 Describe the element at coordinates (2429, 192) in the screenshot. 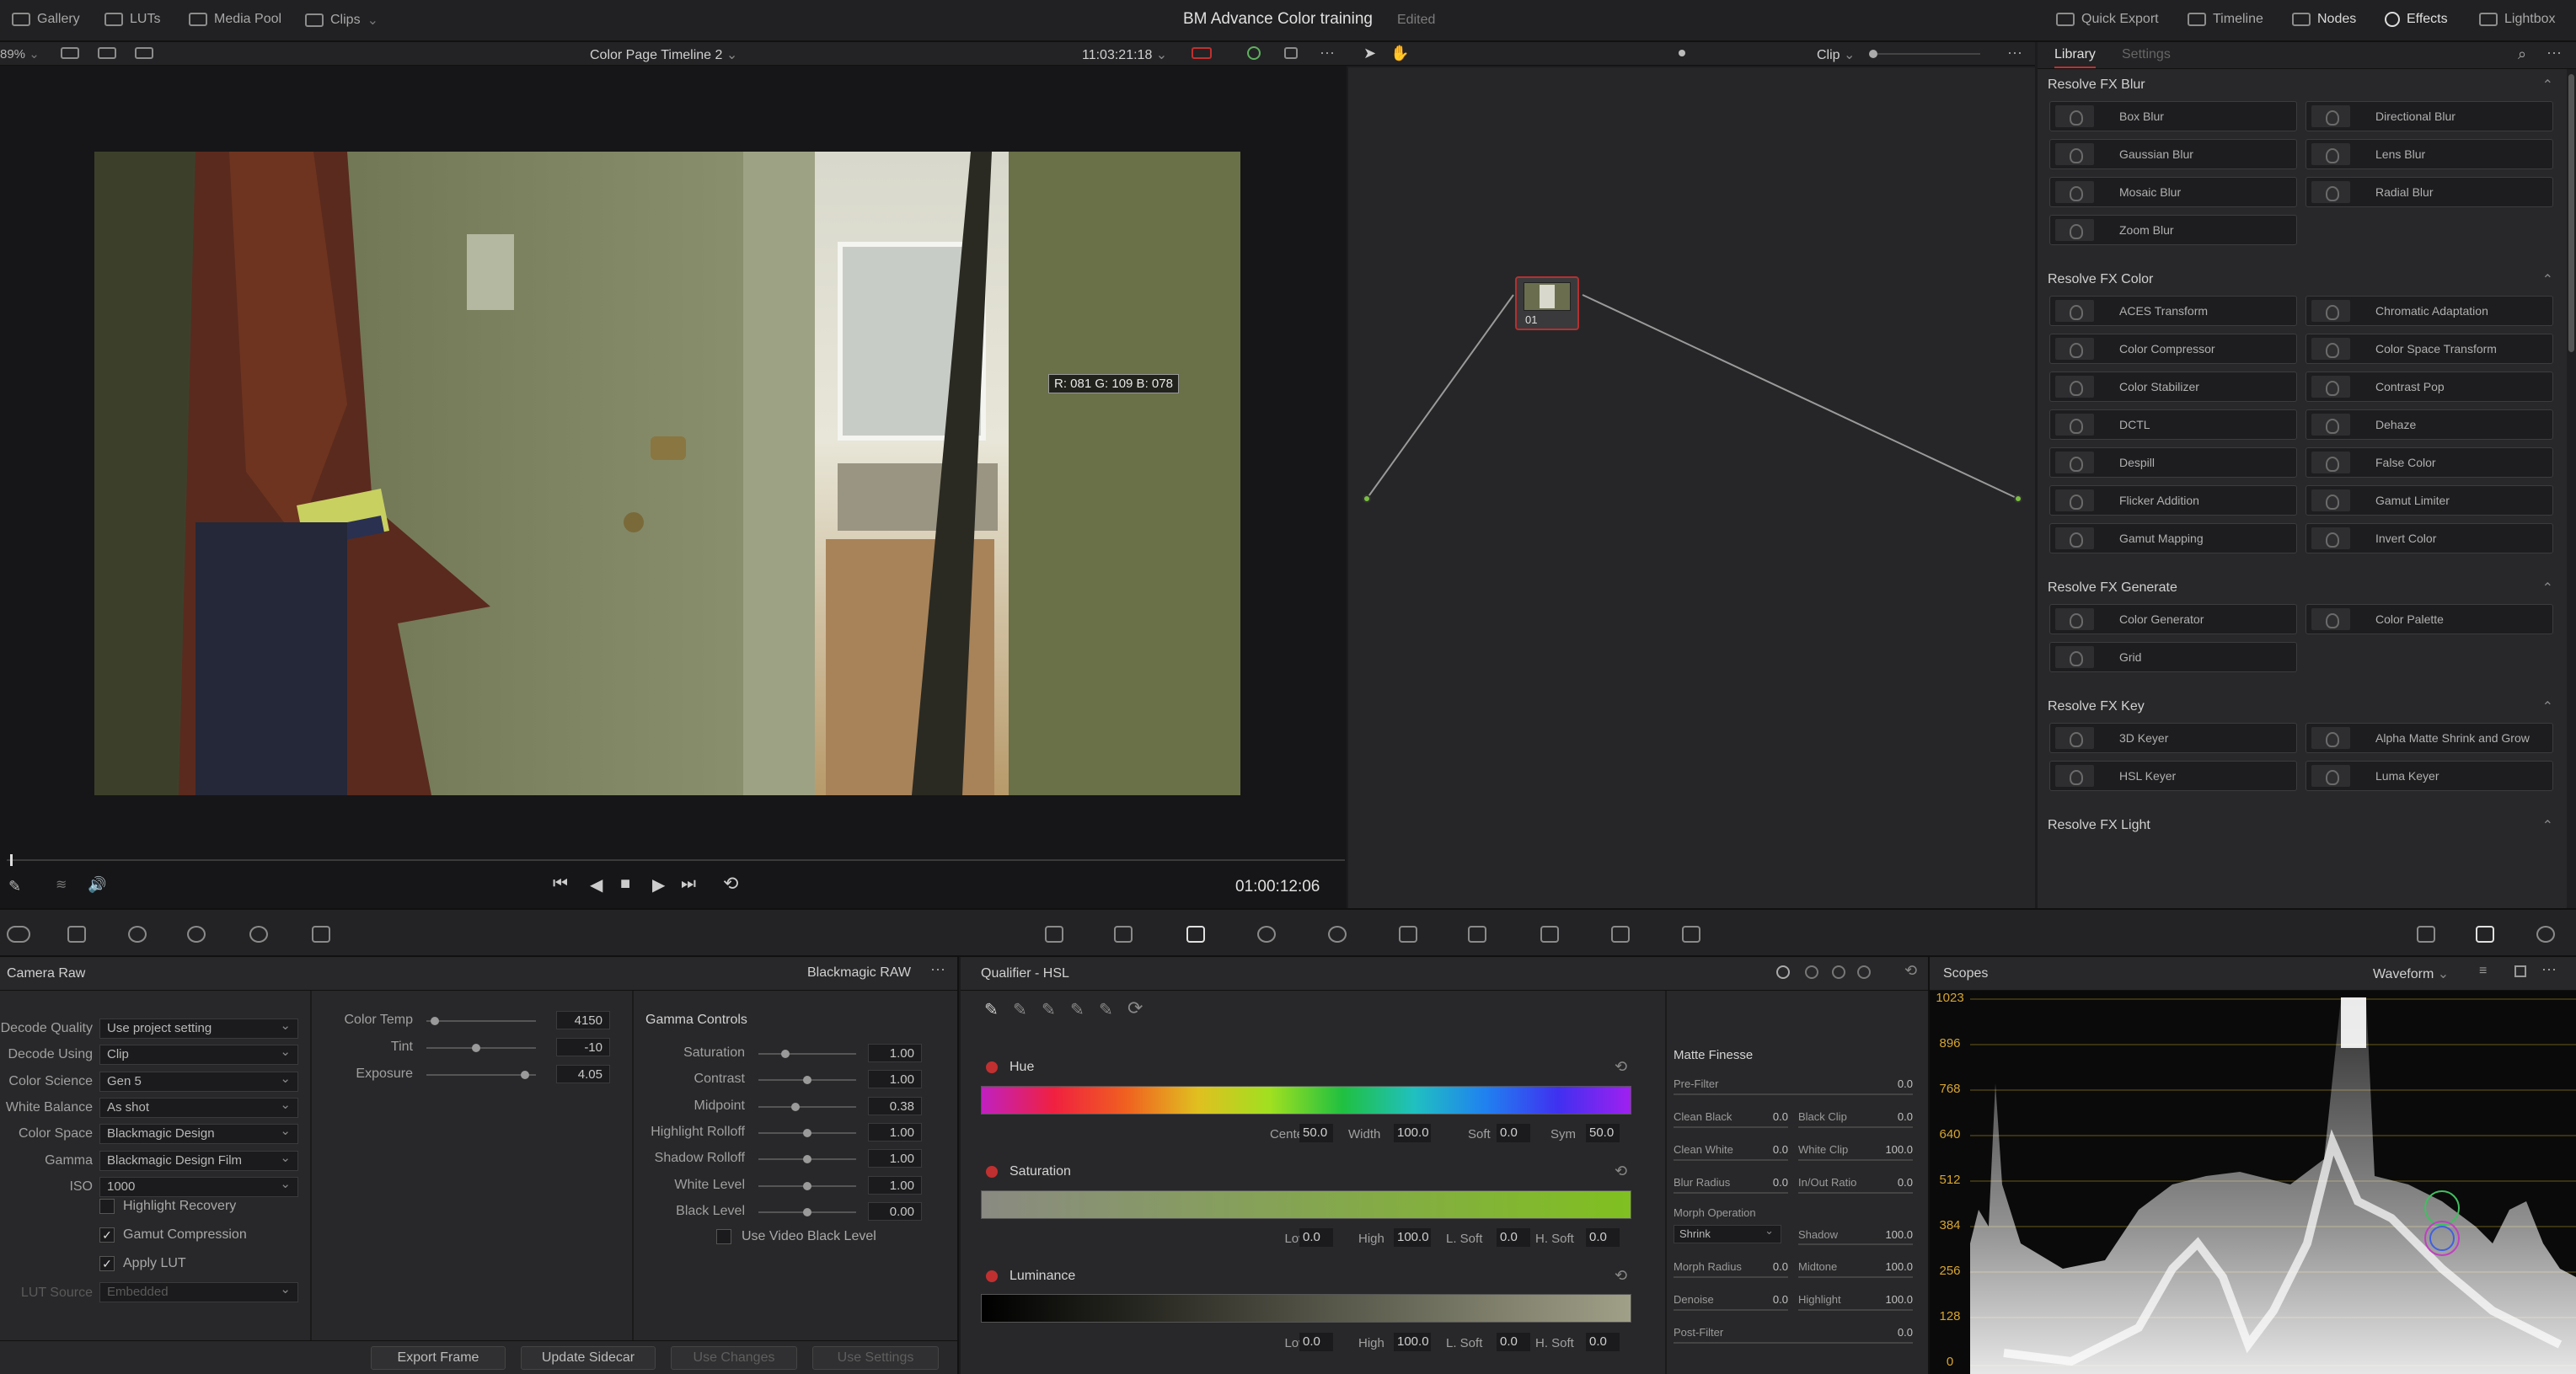

I see `fx-item: Radial Blur` at that location.